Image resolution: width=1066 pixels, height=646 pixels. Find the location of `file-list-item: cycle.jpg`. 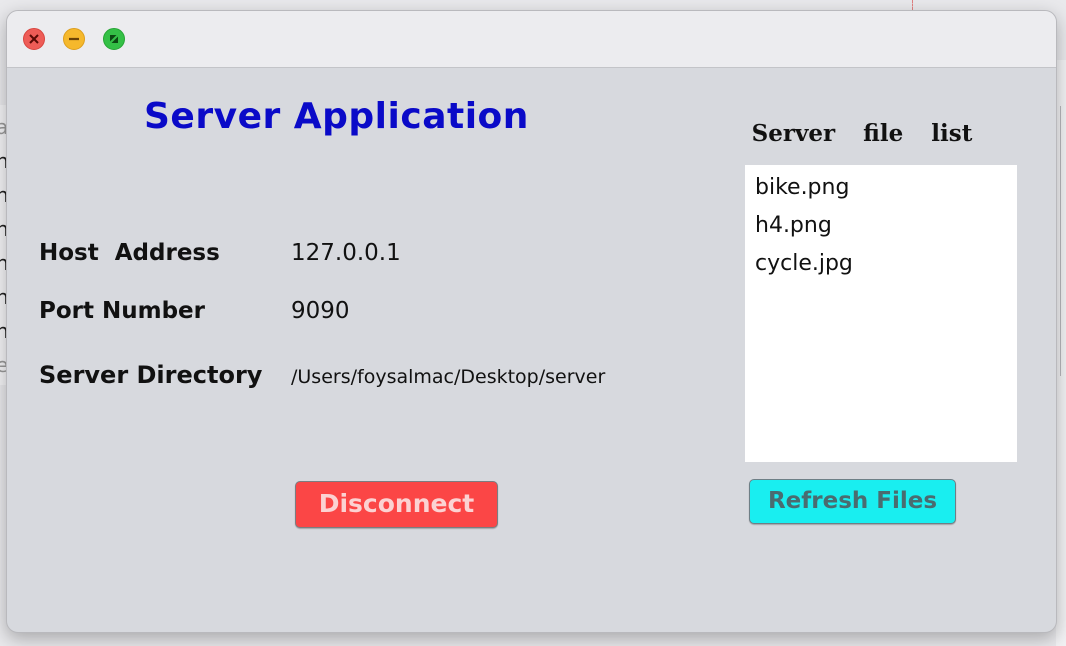

file-list-item: cycle.jpg is located at coordinates (881, 266).